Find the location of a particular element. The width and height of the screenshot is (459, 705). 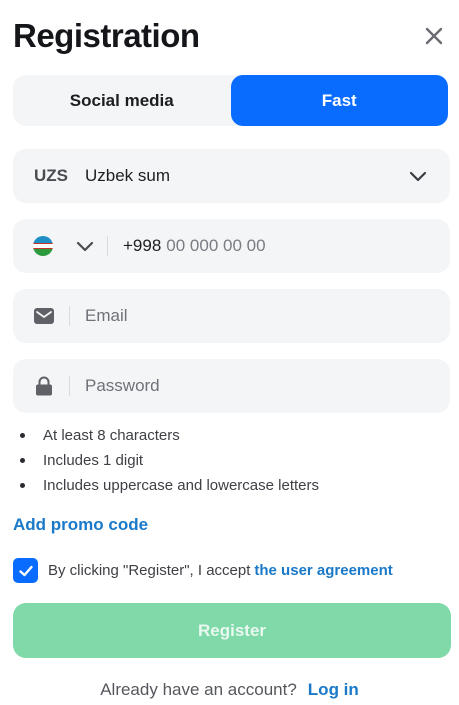

lock-icon is located at coordinates (44, 386).